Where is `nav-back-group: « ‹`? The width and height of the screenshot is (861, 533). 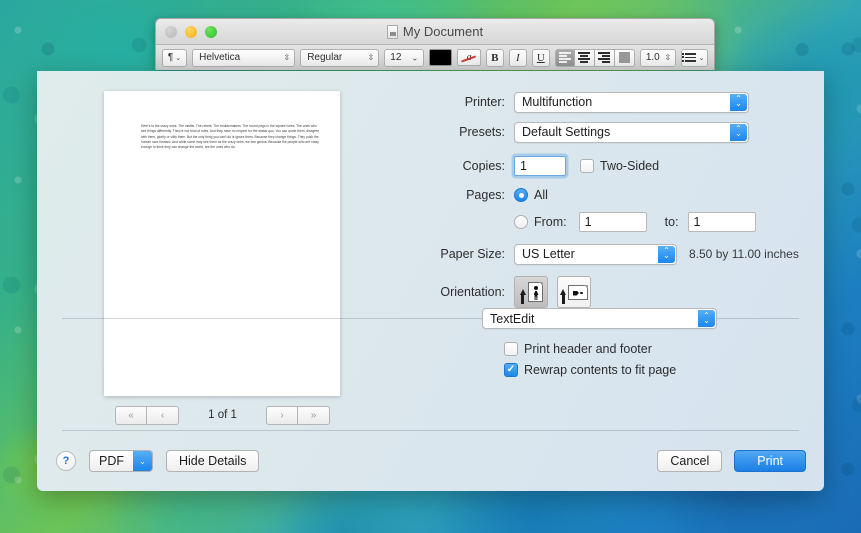
nav-back-group: « ‹ is located at coordinates (147, 415).